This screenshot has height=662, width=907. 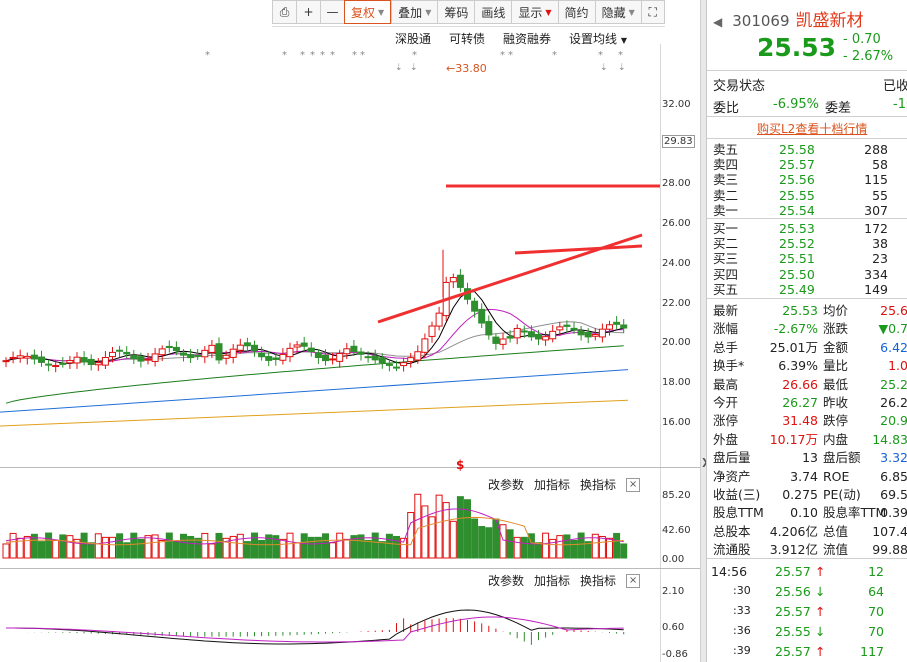 What do you see at coordinates (810, 179) in the screenshot?
I see `asks-row: 卖三 25.56 115` at bounding box center [810, 179].